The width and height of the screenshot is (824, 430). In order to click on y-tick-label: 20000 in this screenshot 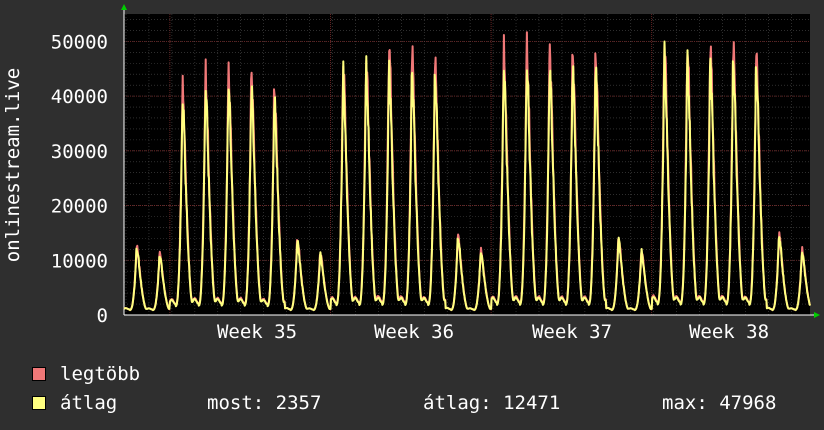, I will do `click(79, 207)`.